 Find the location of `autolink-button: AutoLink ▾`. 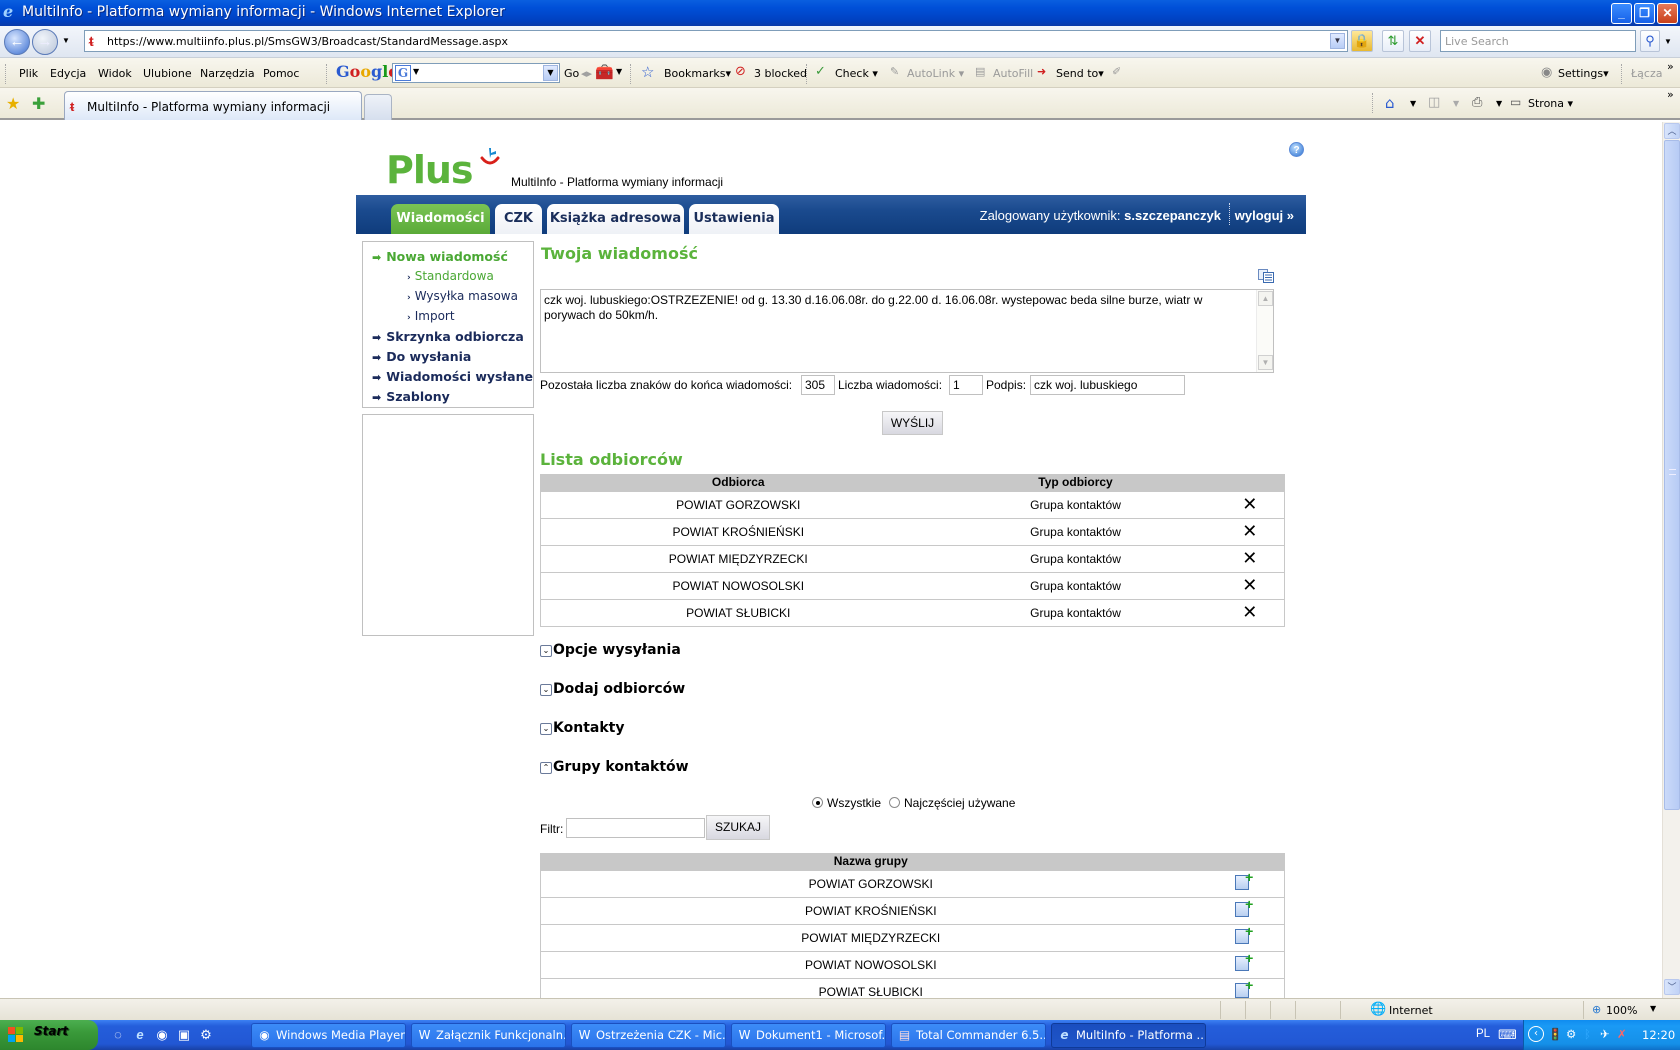

autolink-button: AutoLink ▾ is located at coordinates (935, 73).